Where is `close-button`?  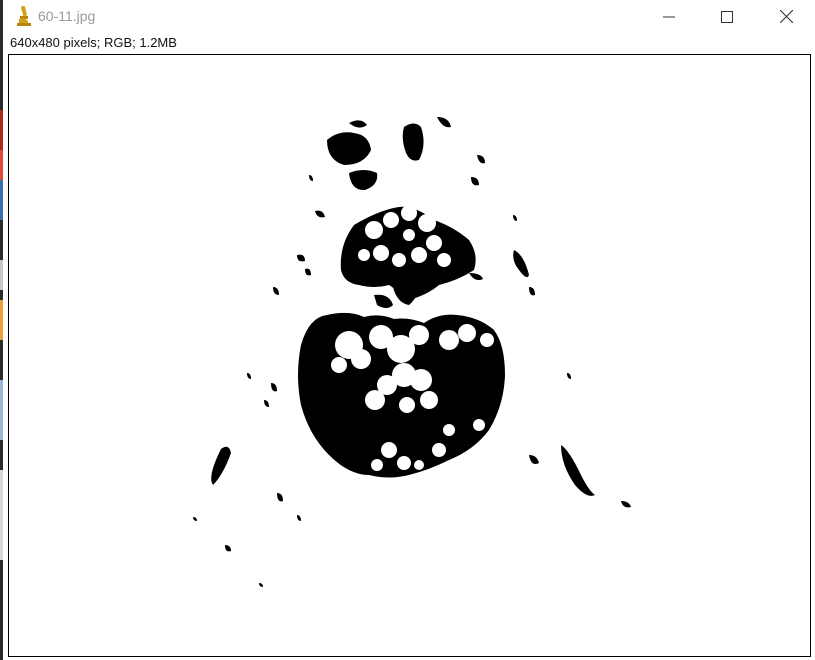
close-button is located at coordinates (786, 16).